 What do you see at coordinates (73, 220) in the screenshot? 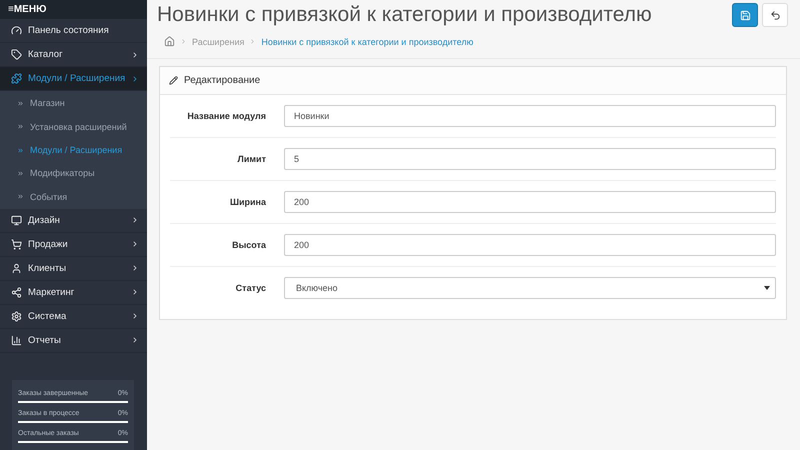
I see `sidebar-item: Дизайн` at bounding box center [73, 220].